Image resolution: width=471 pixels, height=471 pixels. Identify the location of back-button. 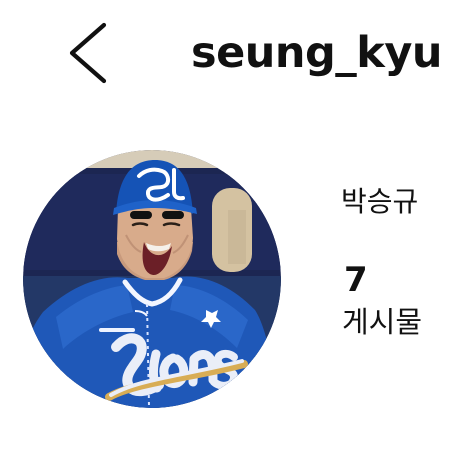
(88, 53).